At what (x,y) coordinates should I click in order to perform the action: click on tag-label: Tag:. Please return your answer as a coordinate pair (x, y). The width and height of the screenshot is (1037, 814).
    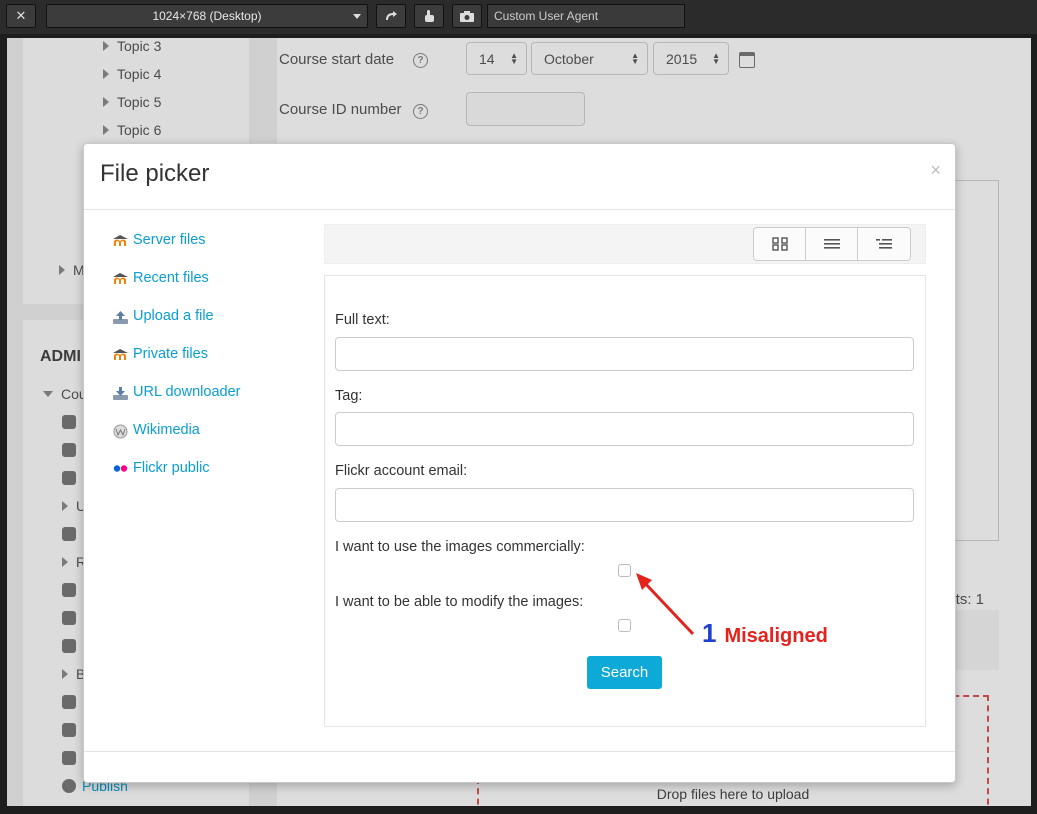
    Looking at the image, I should click on (349, 396).